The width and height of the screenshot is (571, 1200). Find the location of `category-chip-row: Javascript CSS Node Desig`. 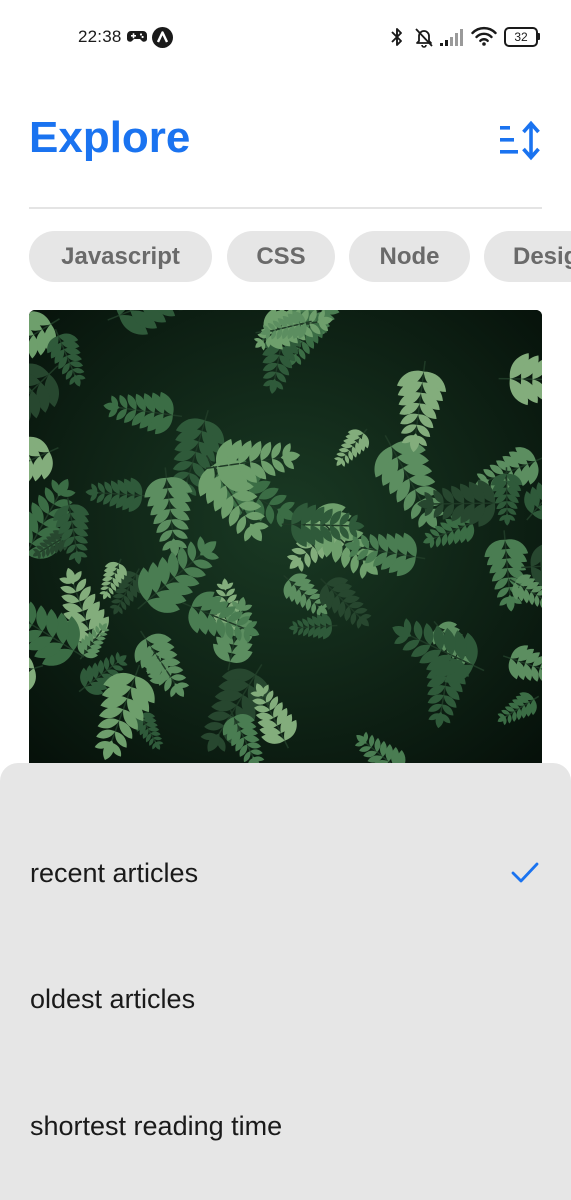

category-chip-row: Javascript CSS Node Desig is located at coordinates (300, 256).